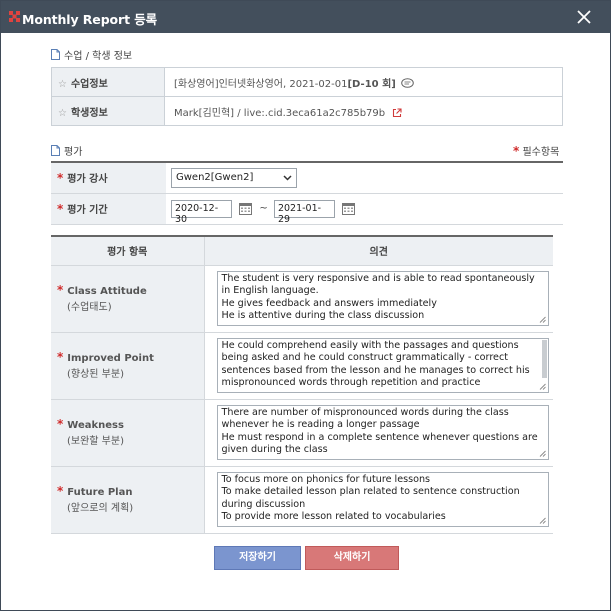 The image size is (611, 611). I want to click on teacher-label: * 평가 강사, so click(108, 178).